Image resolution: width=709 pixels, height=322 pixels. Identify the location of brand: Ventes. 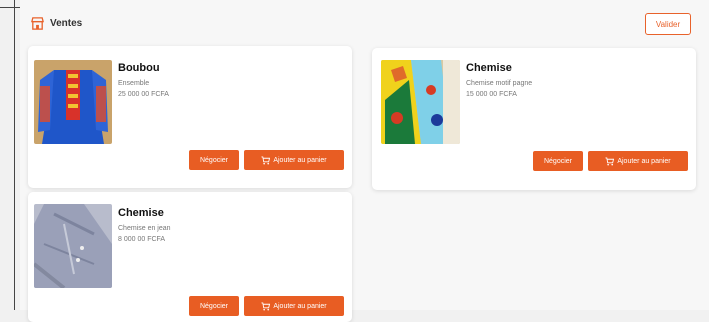
(56, 23).